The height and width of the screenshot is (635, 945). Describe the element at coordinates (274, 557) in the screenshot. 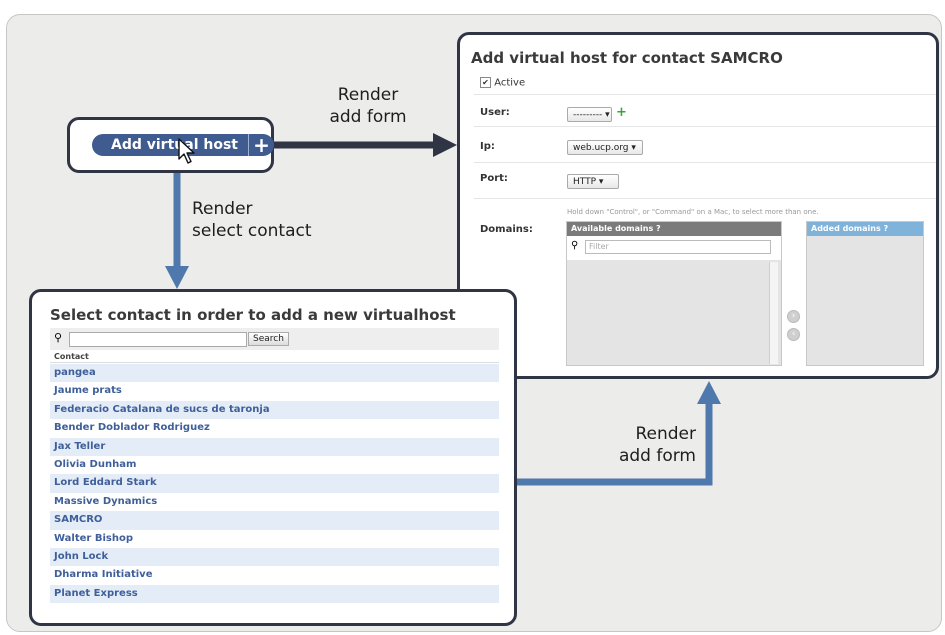

I see `contact-item: John Lock` at that location.